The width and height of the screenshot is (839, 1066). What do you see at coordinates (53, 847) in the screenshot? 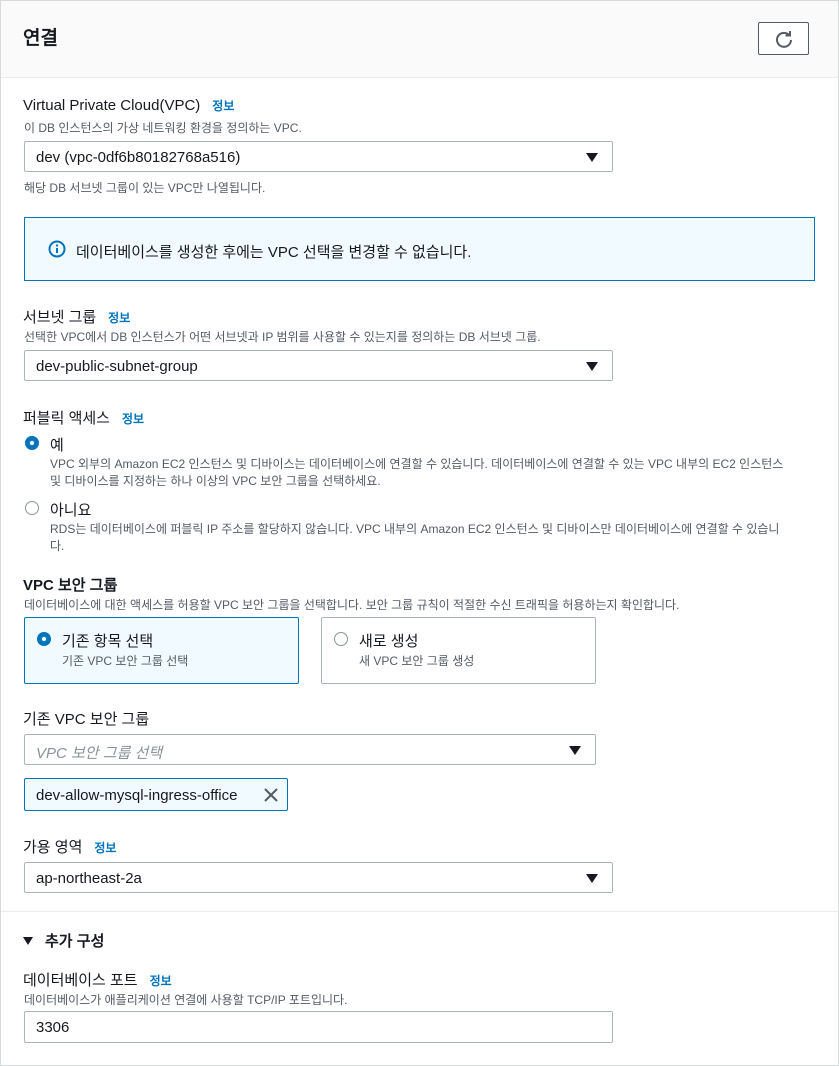
I see `az-label: 가용 영역` at bounding box center [53, 847].